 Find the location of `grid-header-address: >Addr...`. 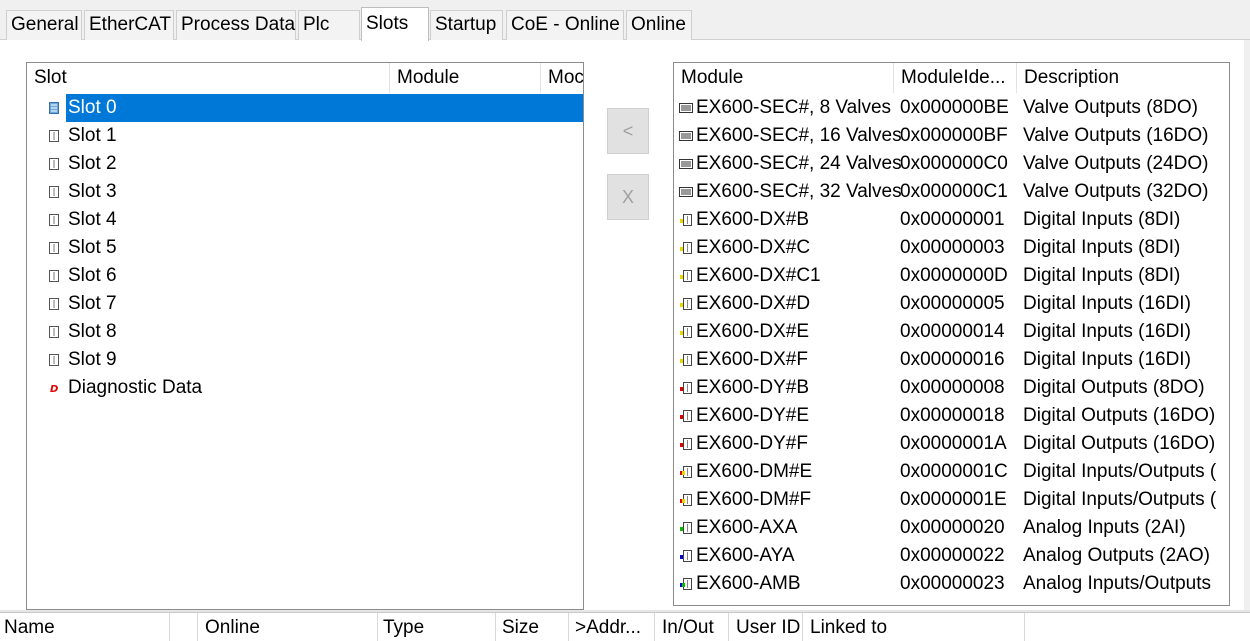

grid-header-address: >Addr... is located at coordinates (612, 627).